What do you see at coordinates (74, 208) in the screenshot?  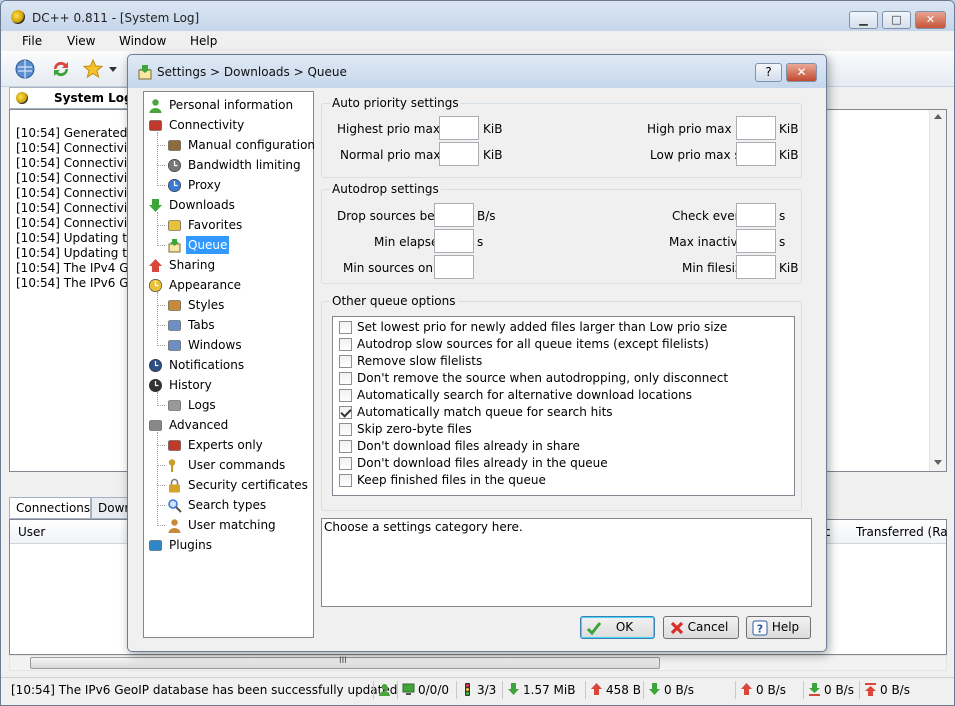 I see `log-line: [10:54] Connectivity: Active mode` at bounding box center [74, 208].